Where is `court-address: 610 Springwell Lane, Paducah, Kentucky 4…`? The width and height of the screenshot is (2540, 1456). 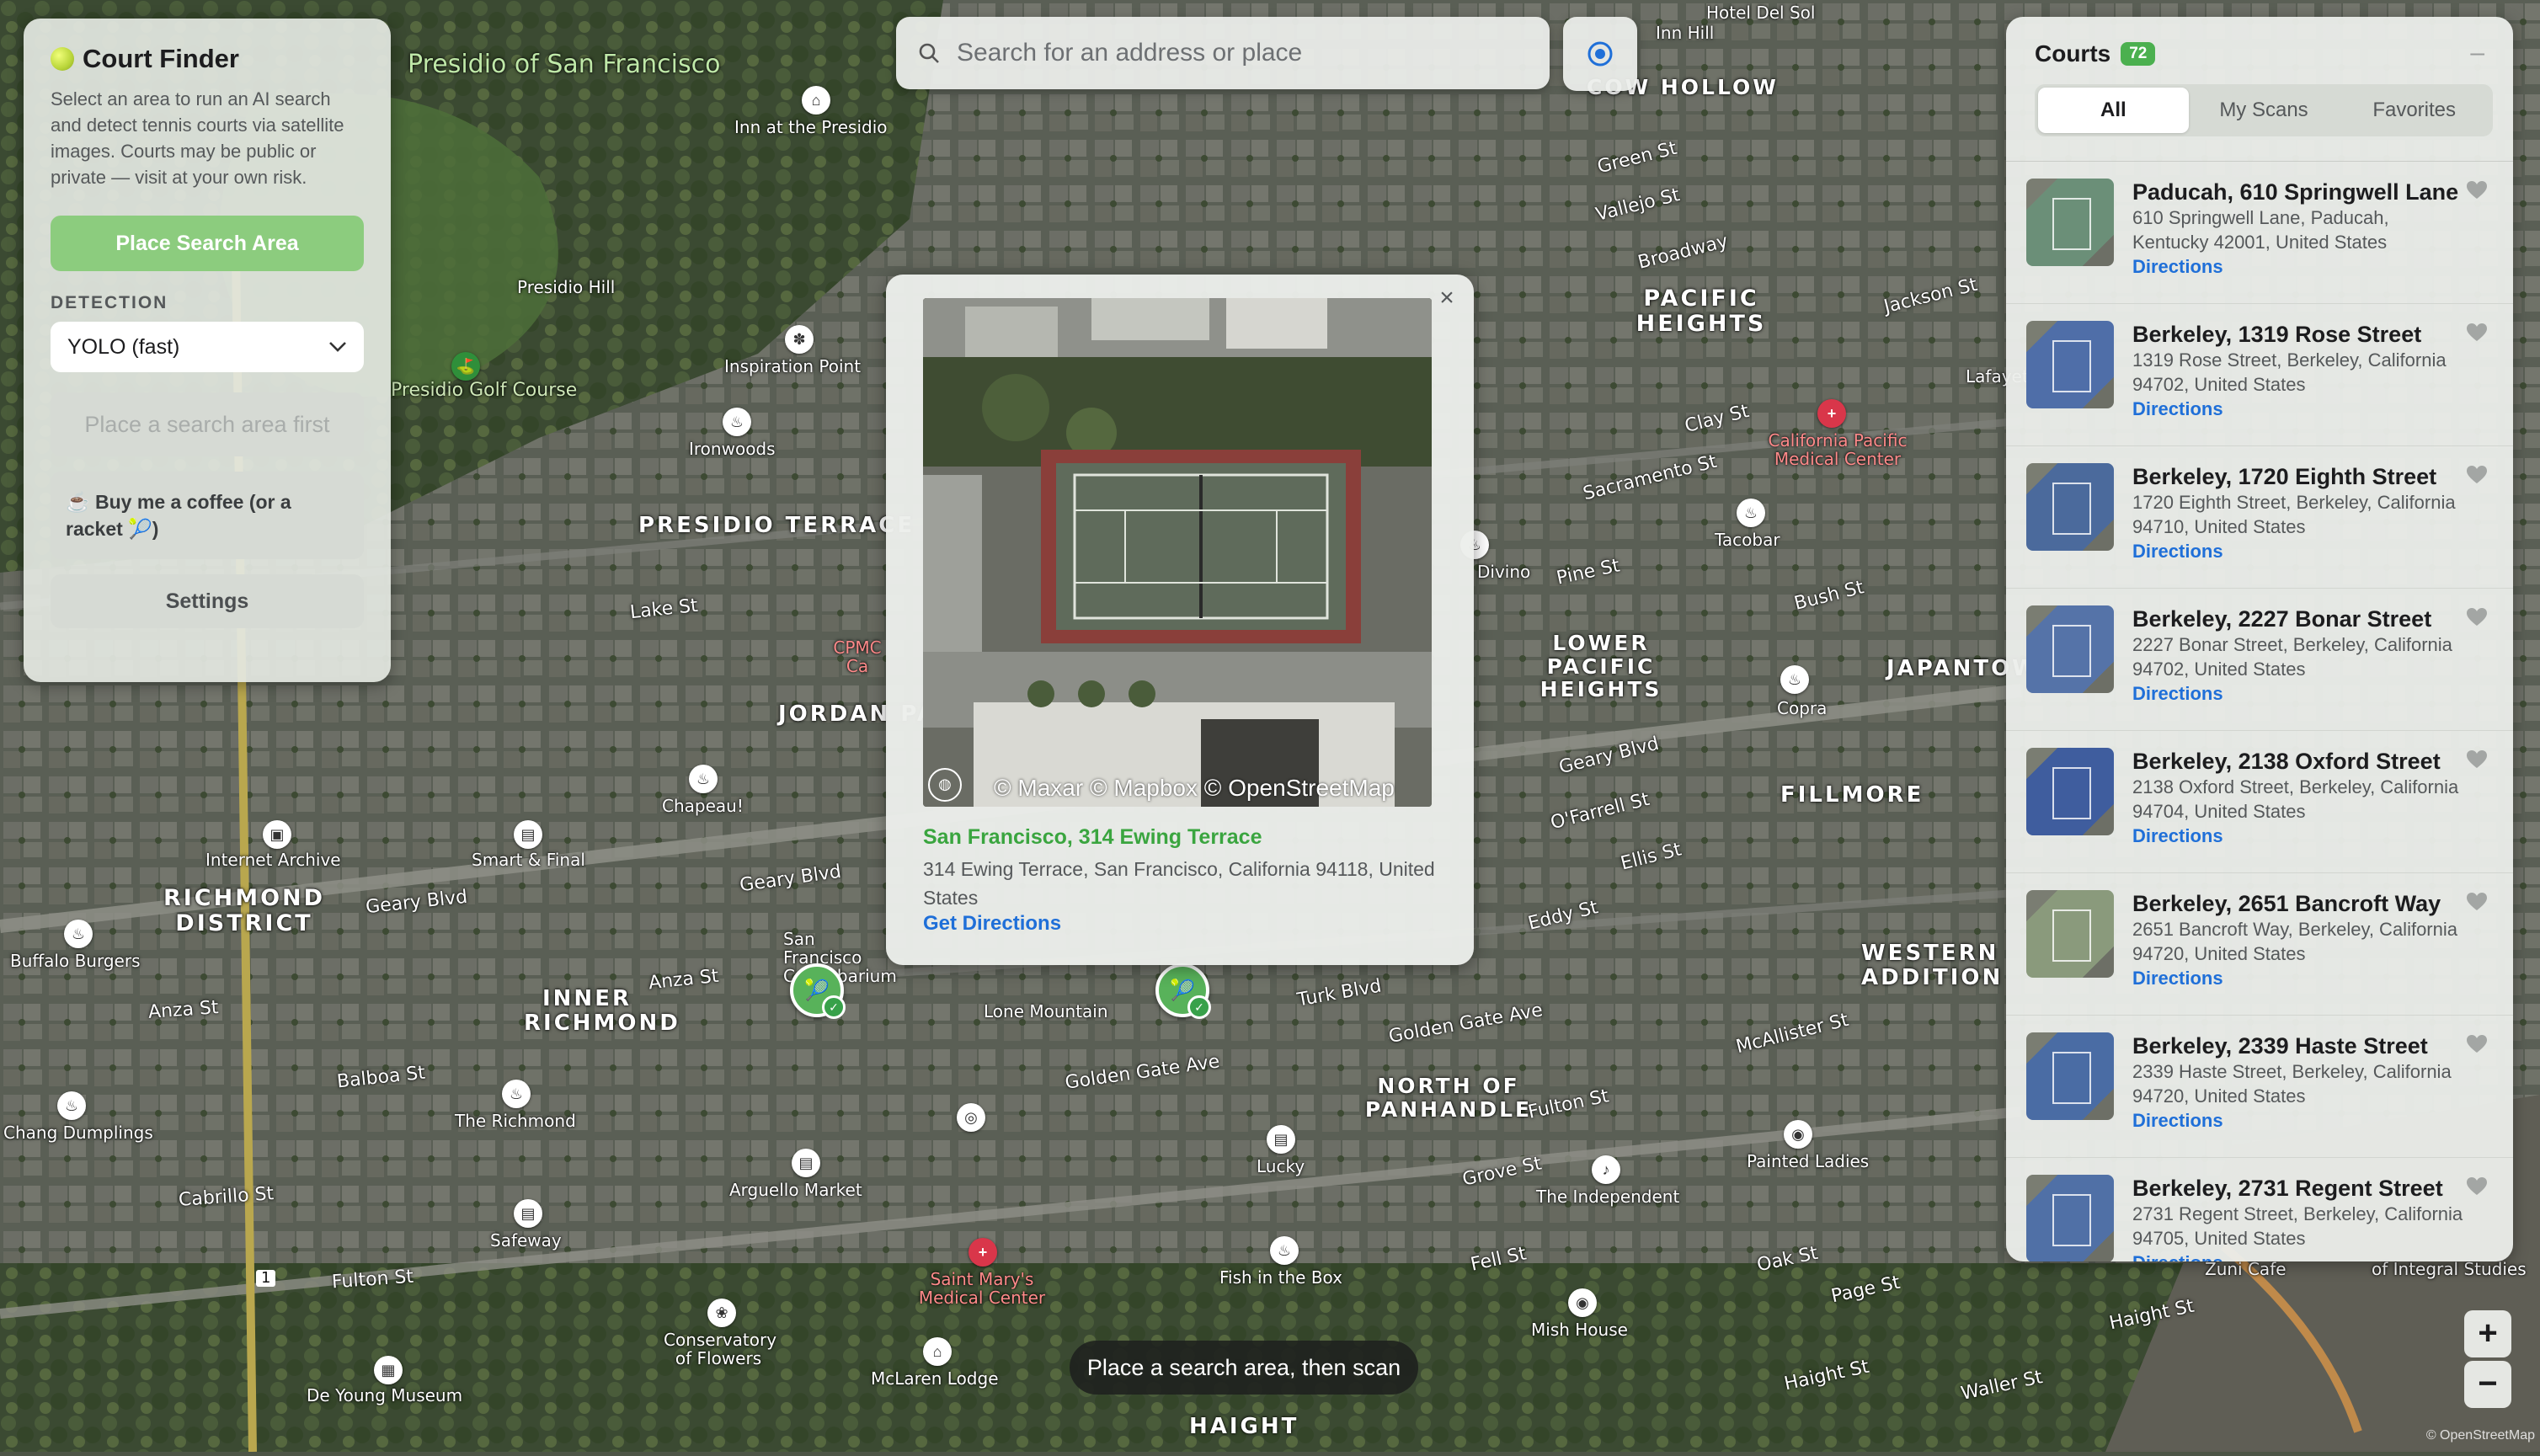 court-address: 610 Springwell Lane, Paducah, Kentucky 4… is located at coordinates (2260, 230).